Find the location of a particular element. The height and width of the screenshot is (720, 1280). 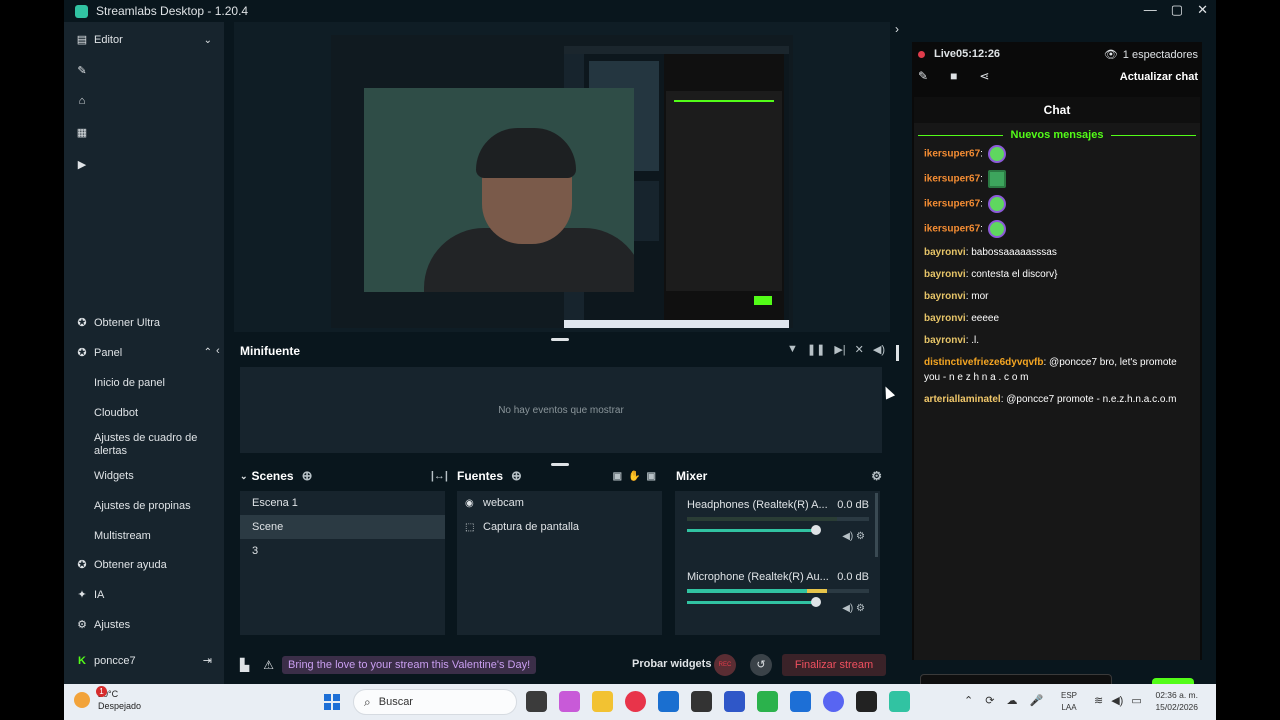

skip-icon: ▶| is located at coordinates (839, 349).